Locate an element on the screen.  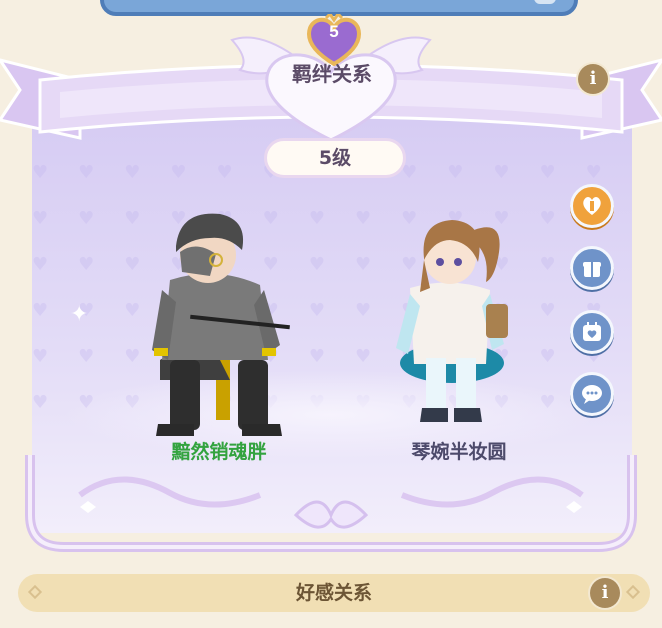
bond-info-button: i is located at coordinates (593, 79).